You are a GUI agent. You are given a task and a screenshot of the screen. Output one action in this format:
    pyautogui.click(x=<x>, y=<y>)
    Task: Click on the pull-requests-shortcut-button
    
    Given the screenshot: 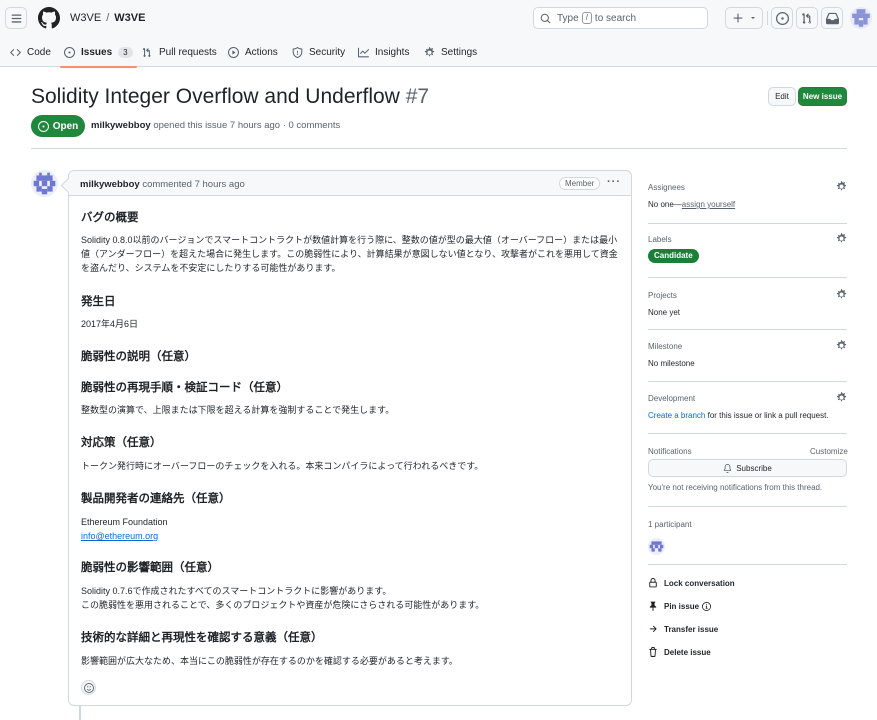 What is the action you would take?
    pyautogui.click(x=807, y=18)
    